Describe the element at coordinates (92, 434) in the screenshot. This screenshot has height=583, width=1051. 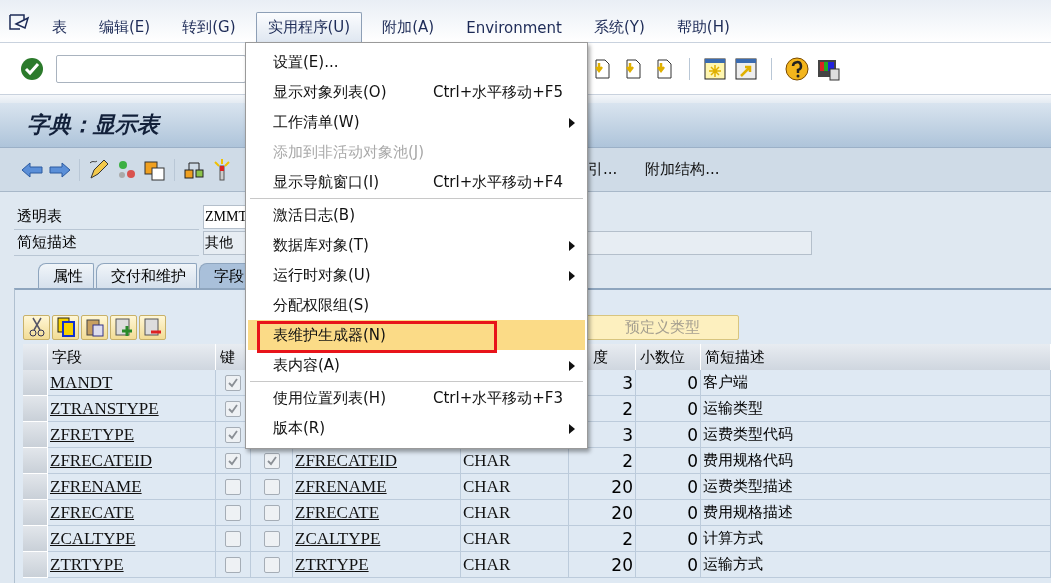
I see `field-name-link: ZFRETYPE` at that location.